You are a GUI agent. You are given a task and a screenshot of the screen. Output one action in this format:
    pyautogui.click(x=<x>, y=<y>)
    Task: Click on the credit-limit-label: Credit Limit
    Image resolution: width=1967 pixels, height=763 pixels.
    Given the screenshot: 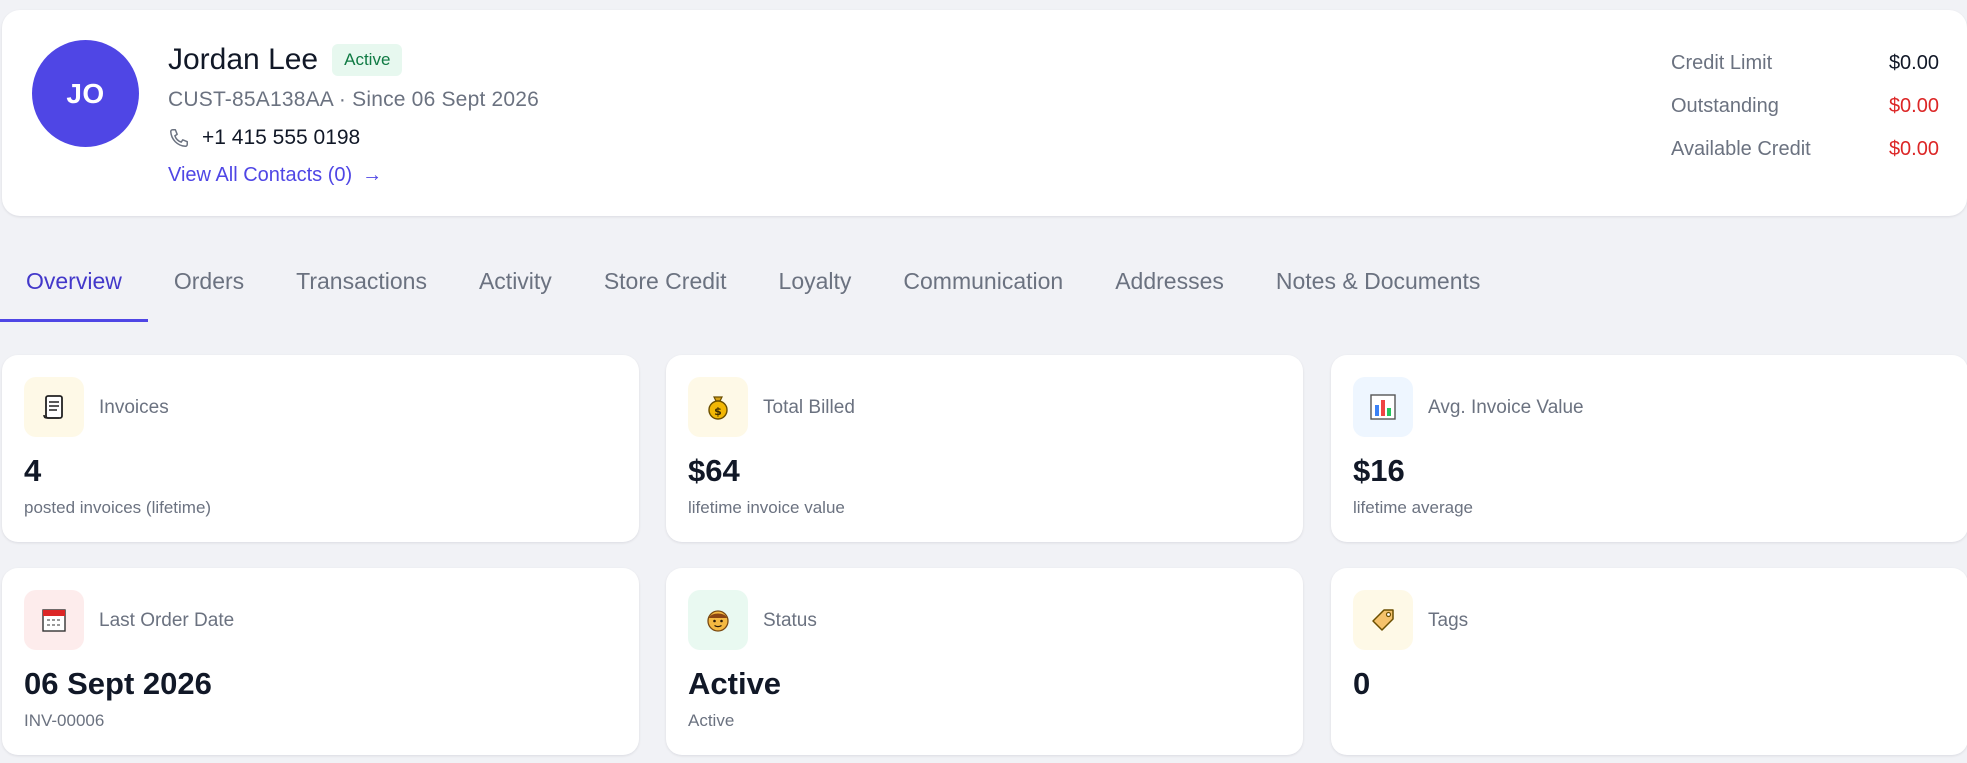 What is the action you would take?
    pyautogui.click(x=1722, y=63)
    